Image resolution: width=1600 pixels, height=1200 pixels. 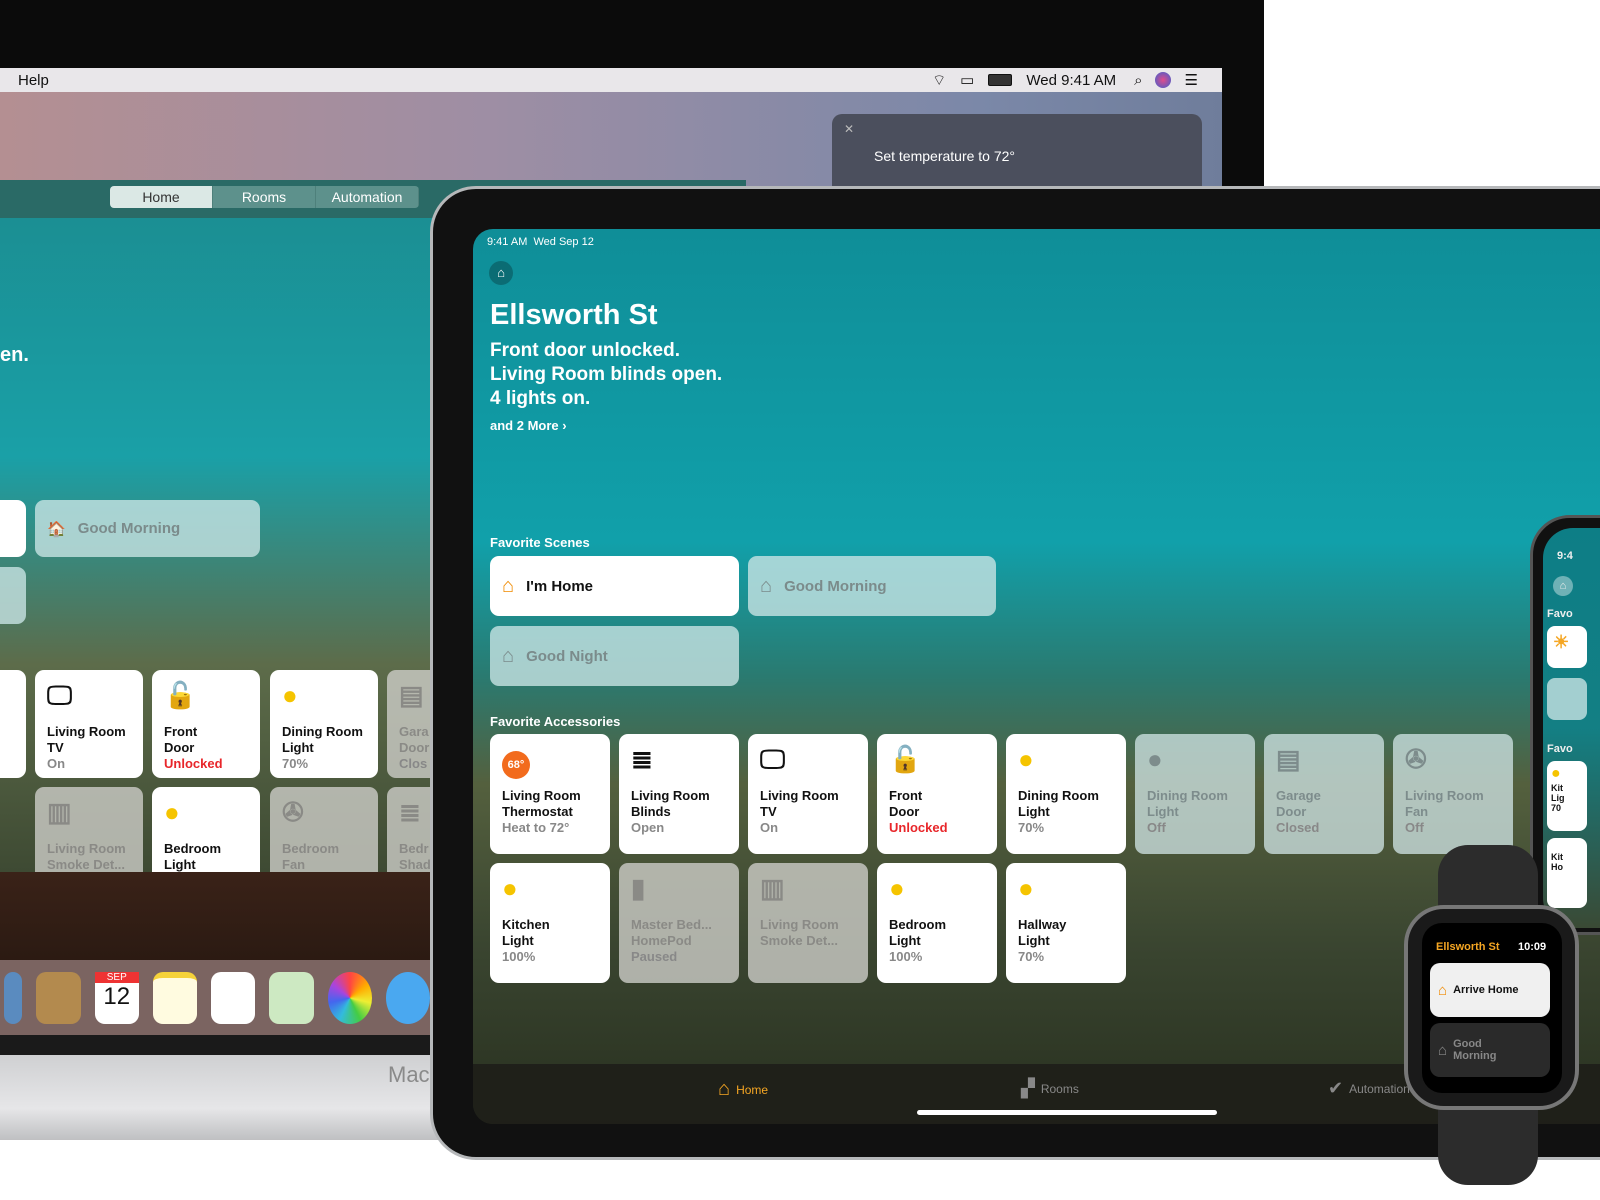 What do you see at coordinates (1443, 990) in the screenshot?
I see `arrive-home-icon: ⌂` at bounding box center [1443, 990].